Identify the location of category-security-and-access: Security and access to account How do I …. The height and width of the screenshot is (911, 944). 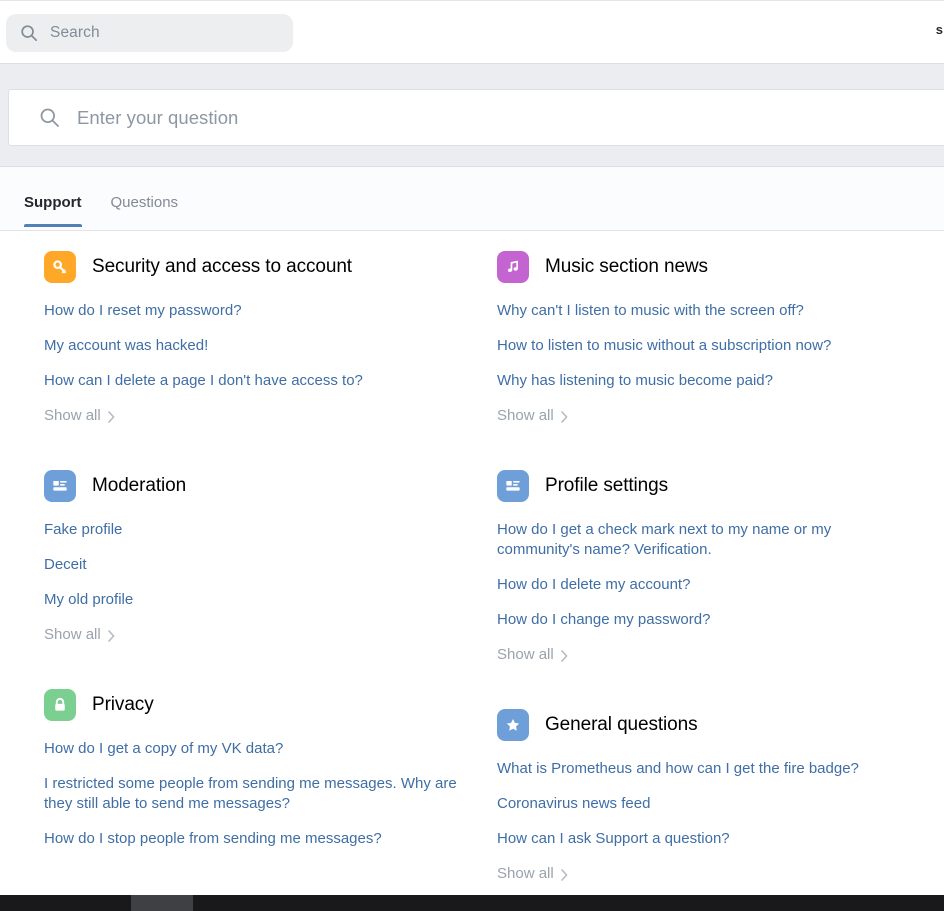
(248, 338).